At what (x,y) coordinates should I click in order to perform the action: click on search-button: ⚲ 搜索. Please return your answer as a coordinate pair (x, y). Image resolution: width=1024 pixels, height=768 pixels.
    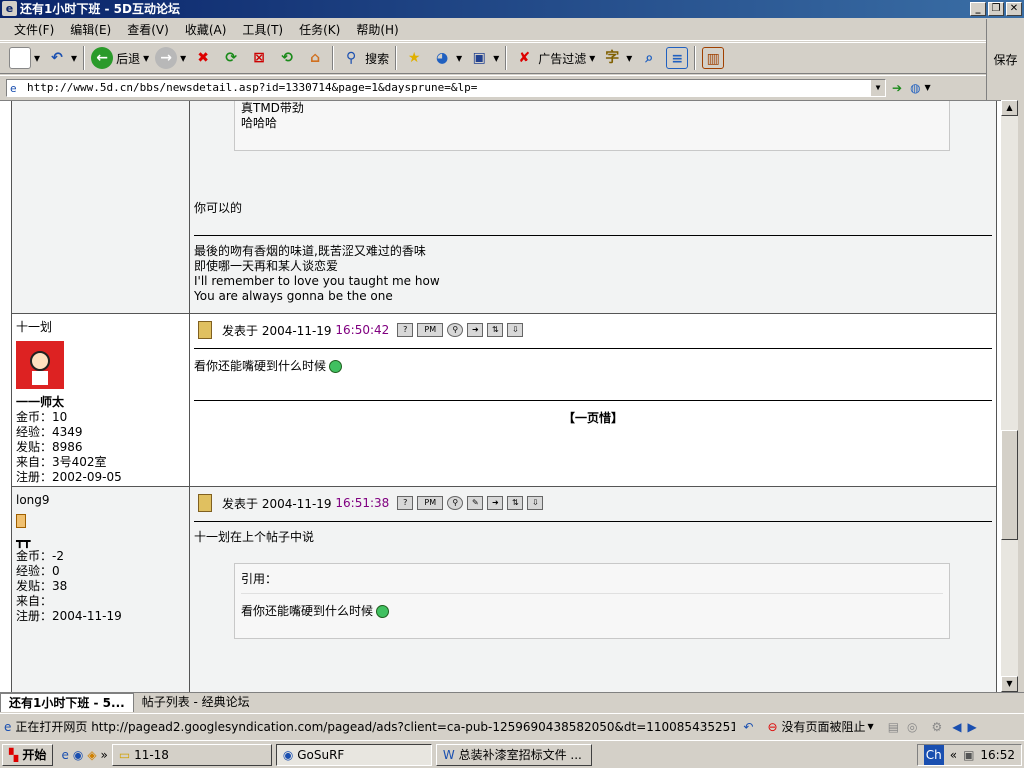
    Looking at the image, I should click on (364, 58).